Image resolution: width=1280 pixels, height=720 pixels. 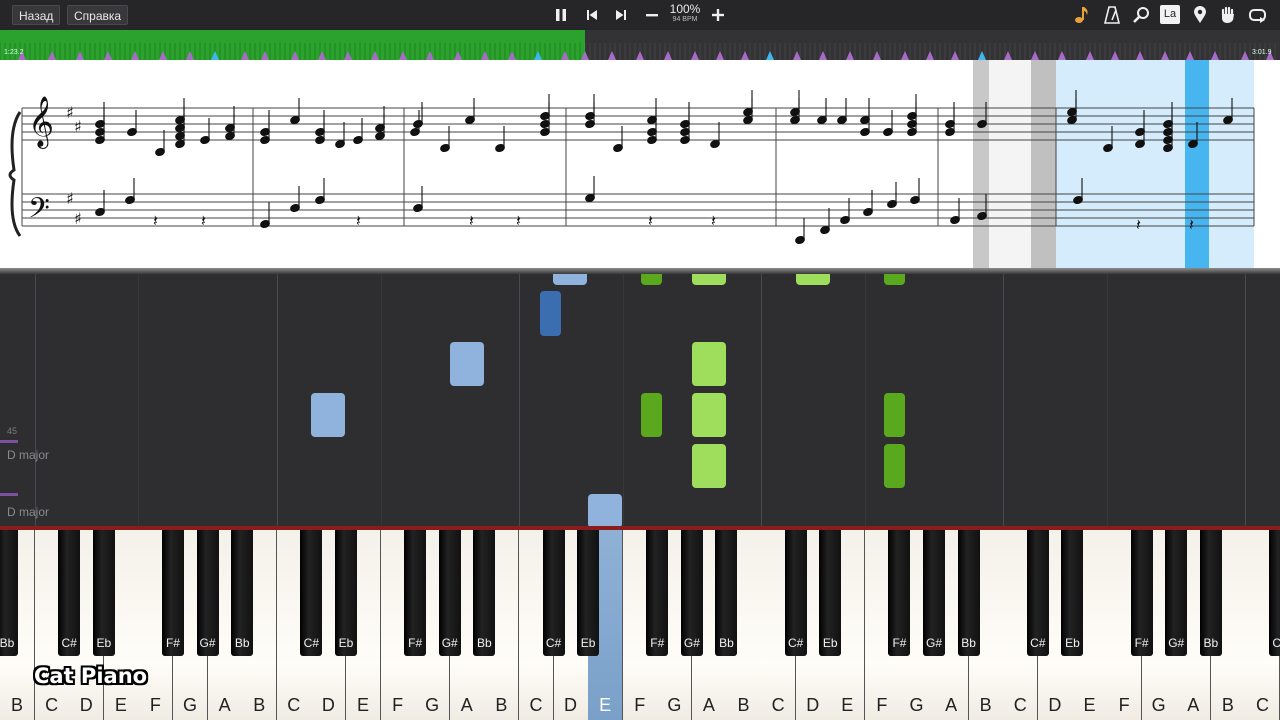 I want to click on timeline-markers, so click(x=638, y=51).